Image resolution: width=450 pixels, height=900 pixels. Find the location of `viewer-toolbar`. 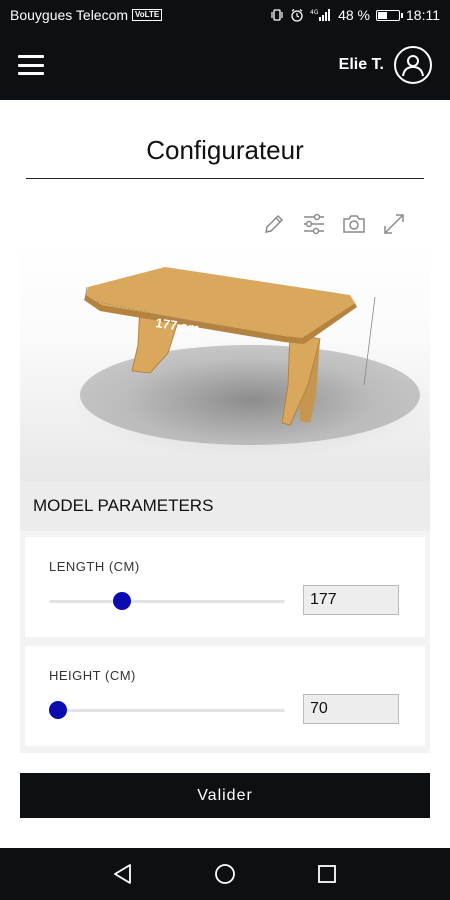

viewer-toolbar is located at coordinates (334, 224).